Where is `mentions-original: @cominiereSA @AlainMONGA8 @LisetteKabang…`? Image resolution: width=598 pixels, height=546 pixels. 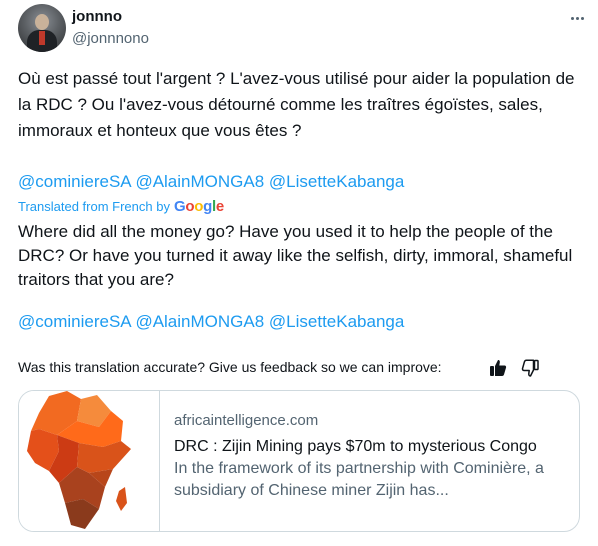
mentions-original: @cominiereSA @AlainMONGA8 @LisetteKabang… is located at coordinates (298, 182).